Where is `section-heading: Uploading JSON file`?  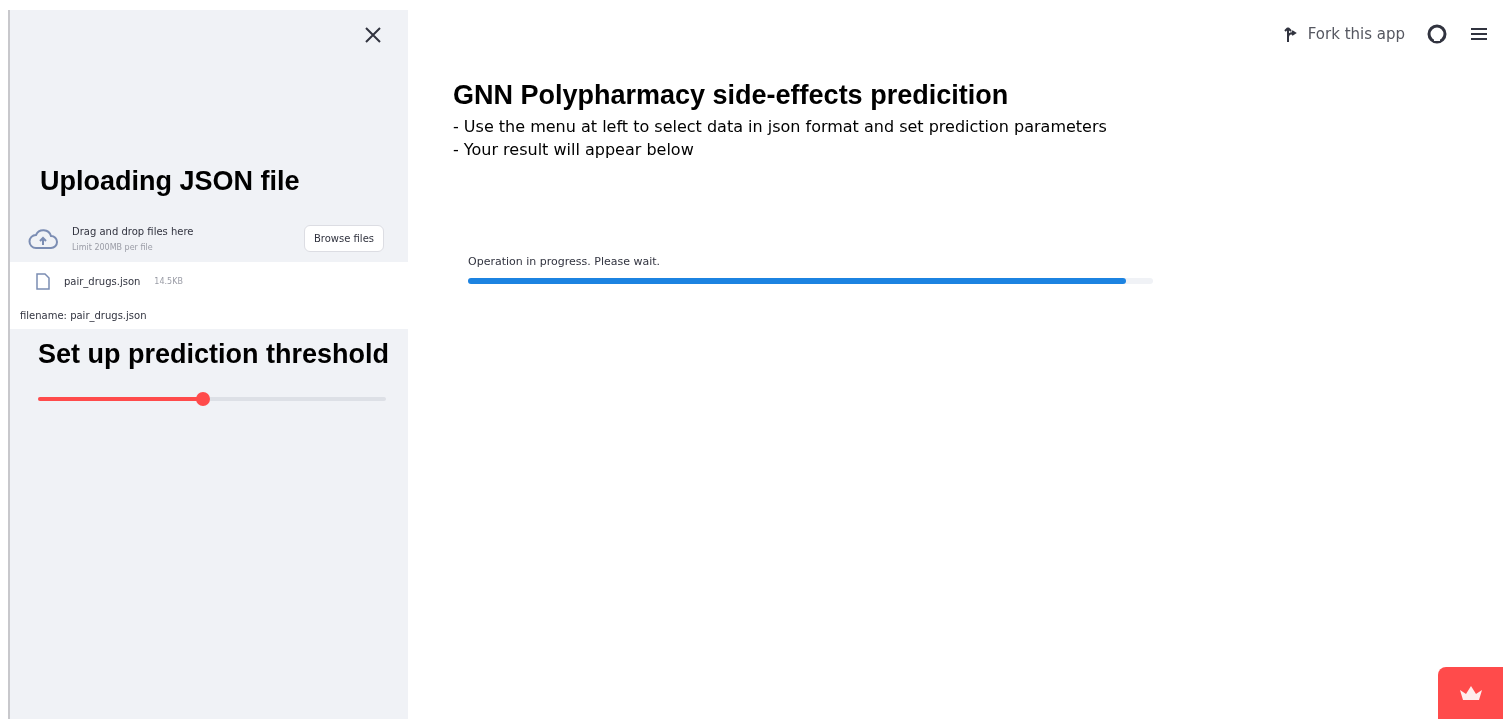
section-heading: Uploading JSON file is located at coordinates (170, 181).